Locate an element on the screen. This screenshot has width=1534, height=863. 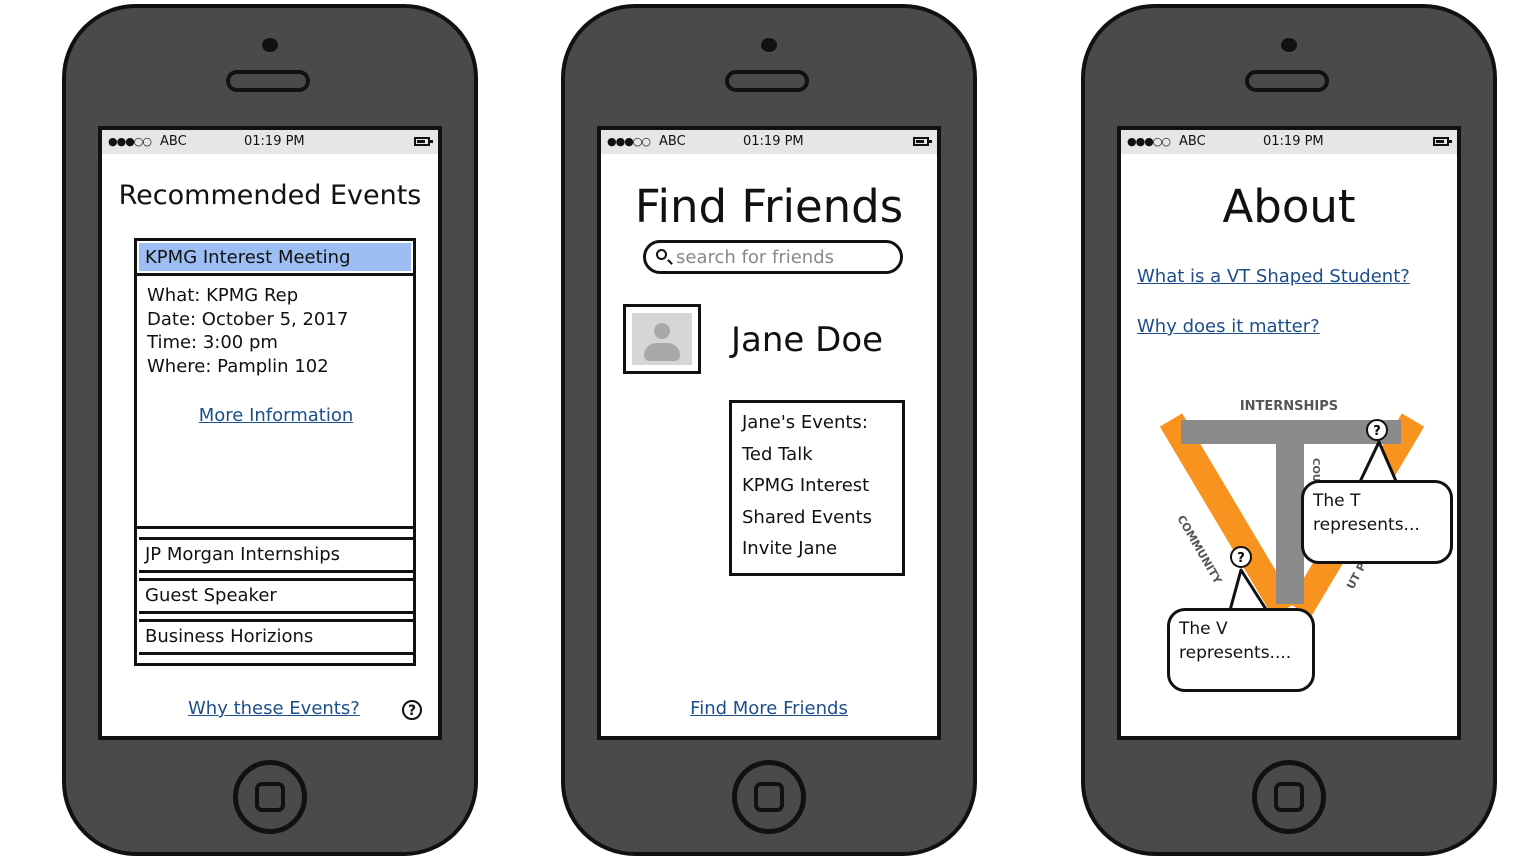
event-item-selected: KPMG Interest Meeting is located at coordinates (275, 257).